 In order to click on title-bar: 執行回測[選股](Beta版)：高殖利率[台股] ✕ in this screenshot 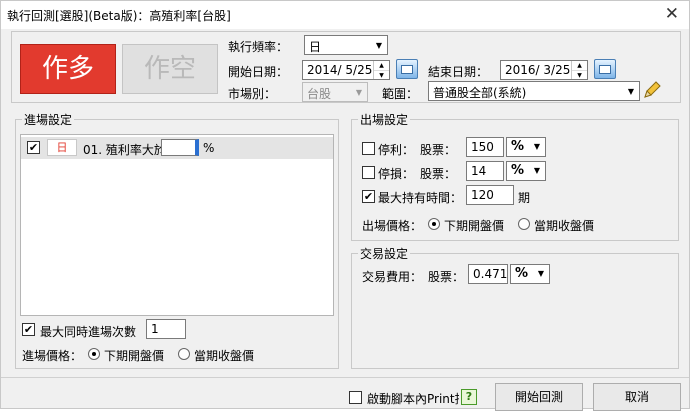, I will do `click(345, 15)`.